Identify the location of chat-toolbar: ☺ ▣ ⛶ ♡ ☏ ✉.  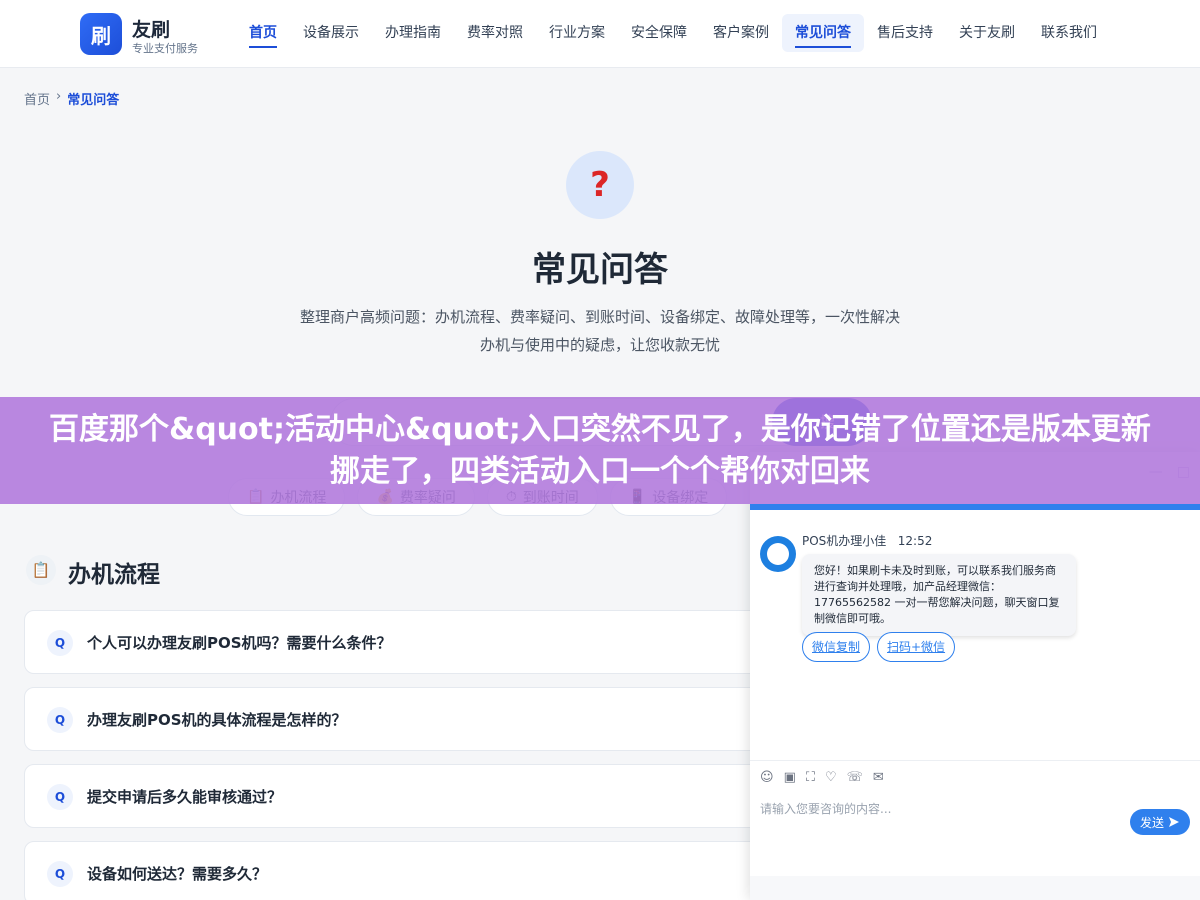
(822, 777).